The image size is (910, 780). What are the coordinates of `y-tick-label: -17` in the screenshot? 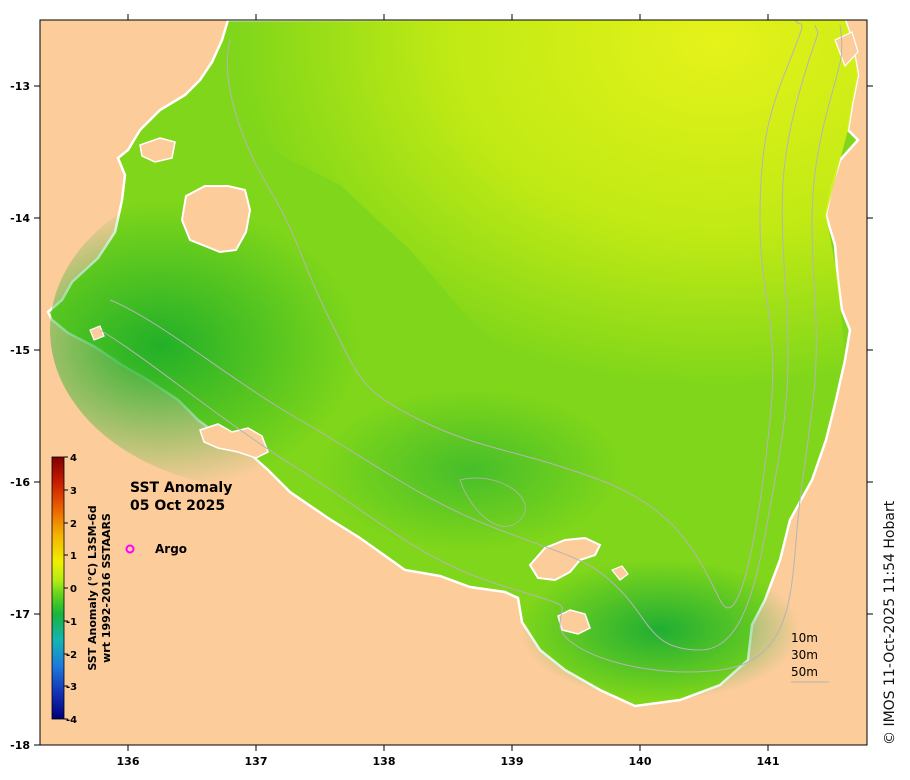 It's located at (20, 614).